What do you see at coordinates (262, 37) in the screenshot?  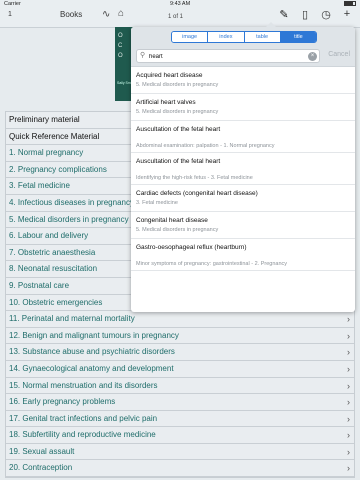 I see `segment-table: table` at bounding box center [262, 37].